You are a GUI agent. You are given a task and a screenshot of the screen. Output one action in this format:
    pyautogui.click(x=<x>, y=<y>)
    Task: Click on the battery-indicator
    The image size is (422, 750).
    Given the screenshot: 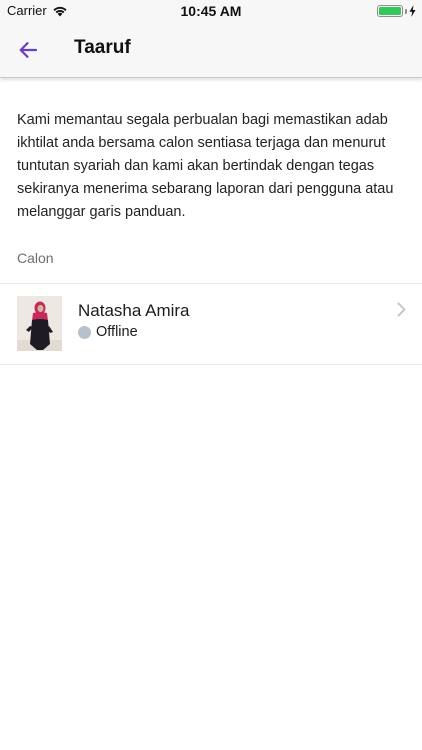 What is the action you would take?
    pyautogui.click(x=396, y=11)
    